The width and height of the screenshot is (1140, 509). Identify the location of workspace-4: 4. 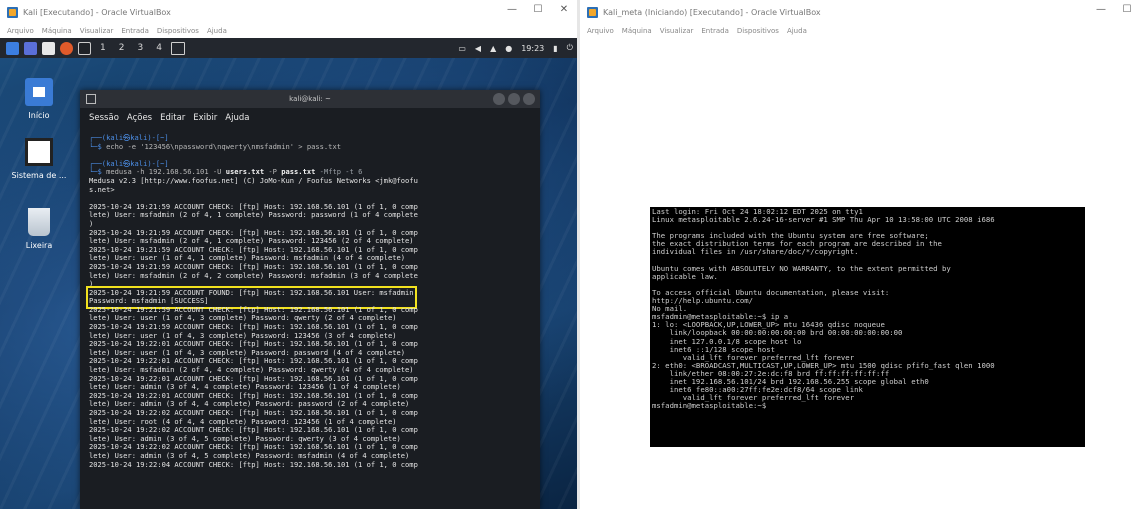
(159, 48).